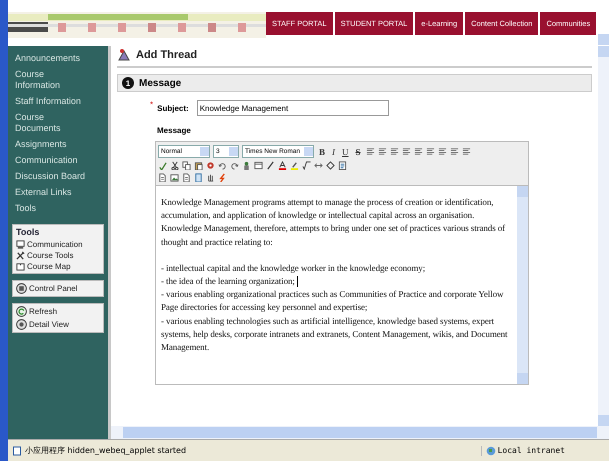 This screenshot has width=609, height=461. I want to click on redo-icon, so click(234, 165).